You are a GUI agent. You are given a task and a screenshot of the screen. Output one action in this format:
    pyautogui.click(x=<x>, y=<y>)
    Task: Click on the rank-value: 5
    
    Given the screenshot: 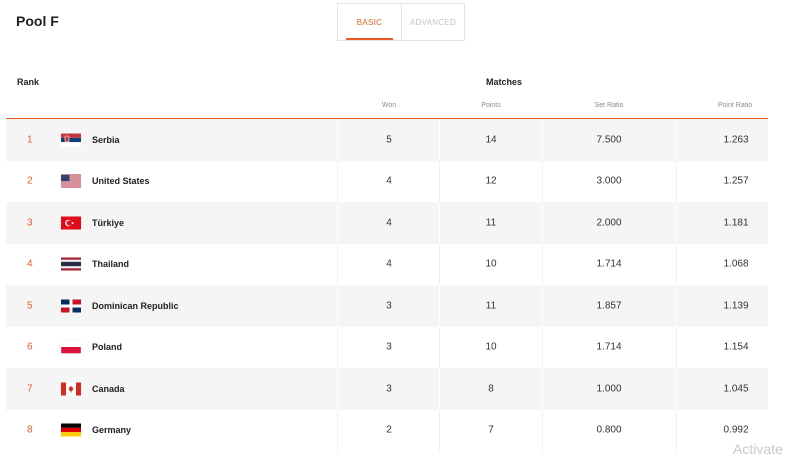 What is the action you would take?
    pyautogui.click(x=30, y=306)
    